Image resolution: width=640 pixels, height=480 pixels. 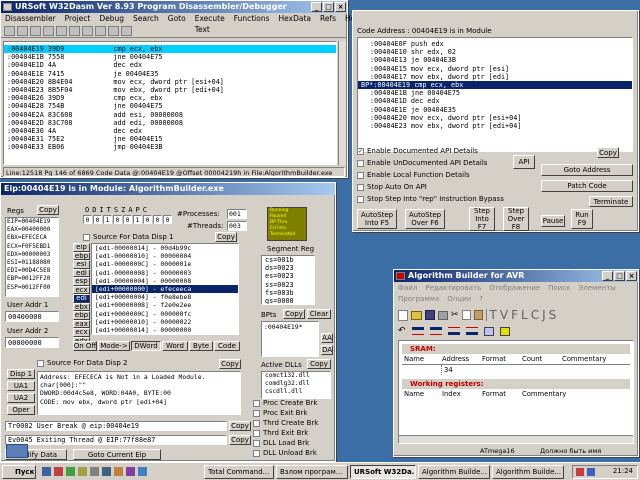 What do you see at coordinates (611, 201) in the screenshot?
I see `terminate-button: Terminate` at bounding box center [611, 201].